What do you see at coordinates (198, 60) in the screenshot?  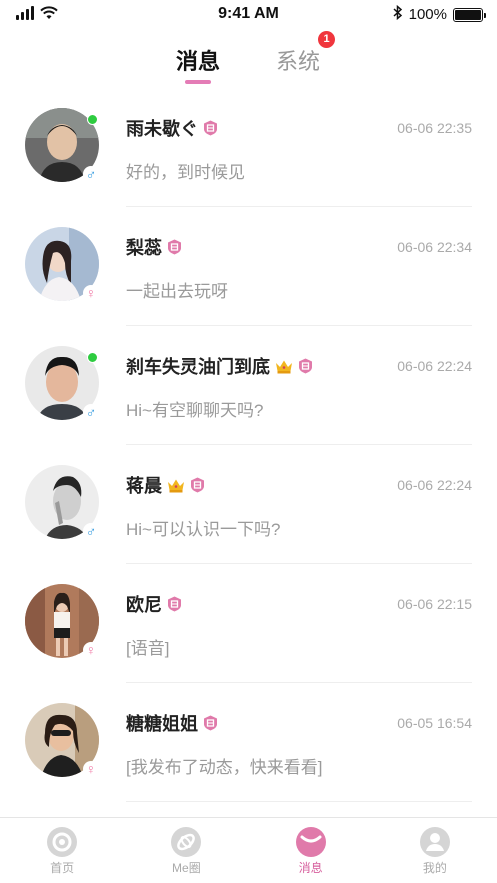 I see `tab-messages: 消息` at bounding box center [198, 60].